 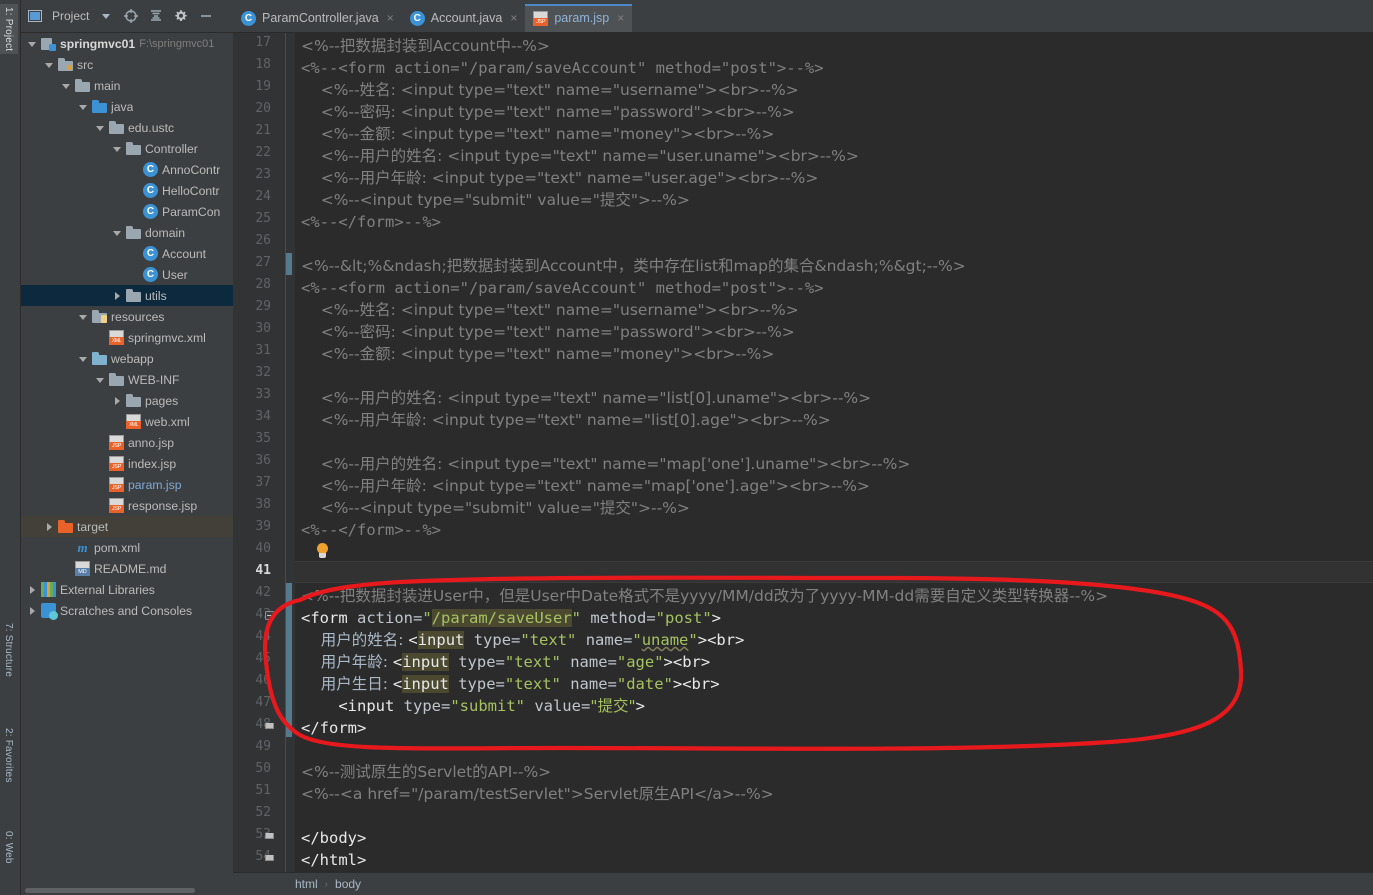 I want to click on locate-target-icon, so click(x=131, y=16).